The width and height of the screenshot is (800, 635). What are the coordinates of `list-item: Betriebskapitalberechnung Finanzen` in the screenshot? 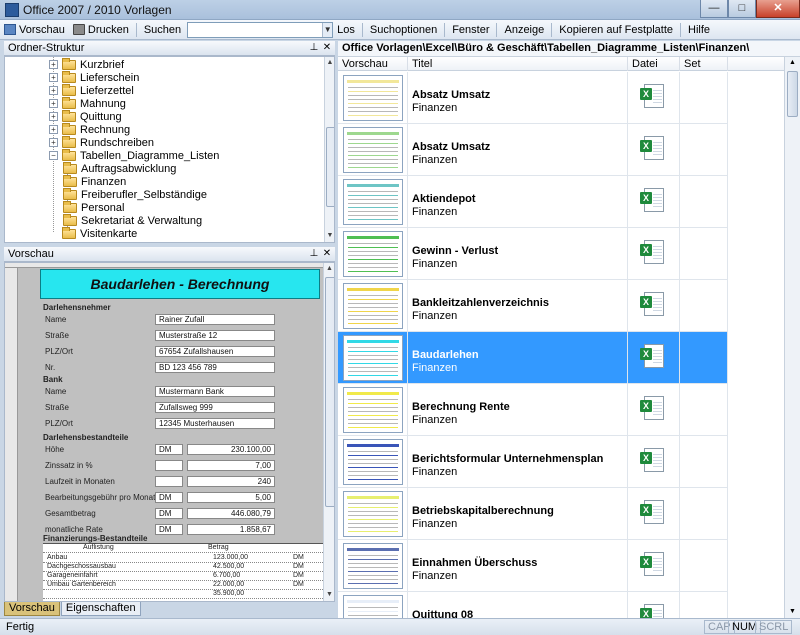 It's located at (561, 514).